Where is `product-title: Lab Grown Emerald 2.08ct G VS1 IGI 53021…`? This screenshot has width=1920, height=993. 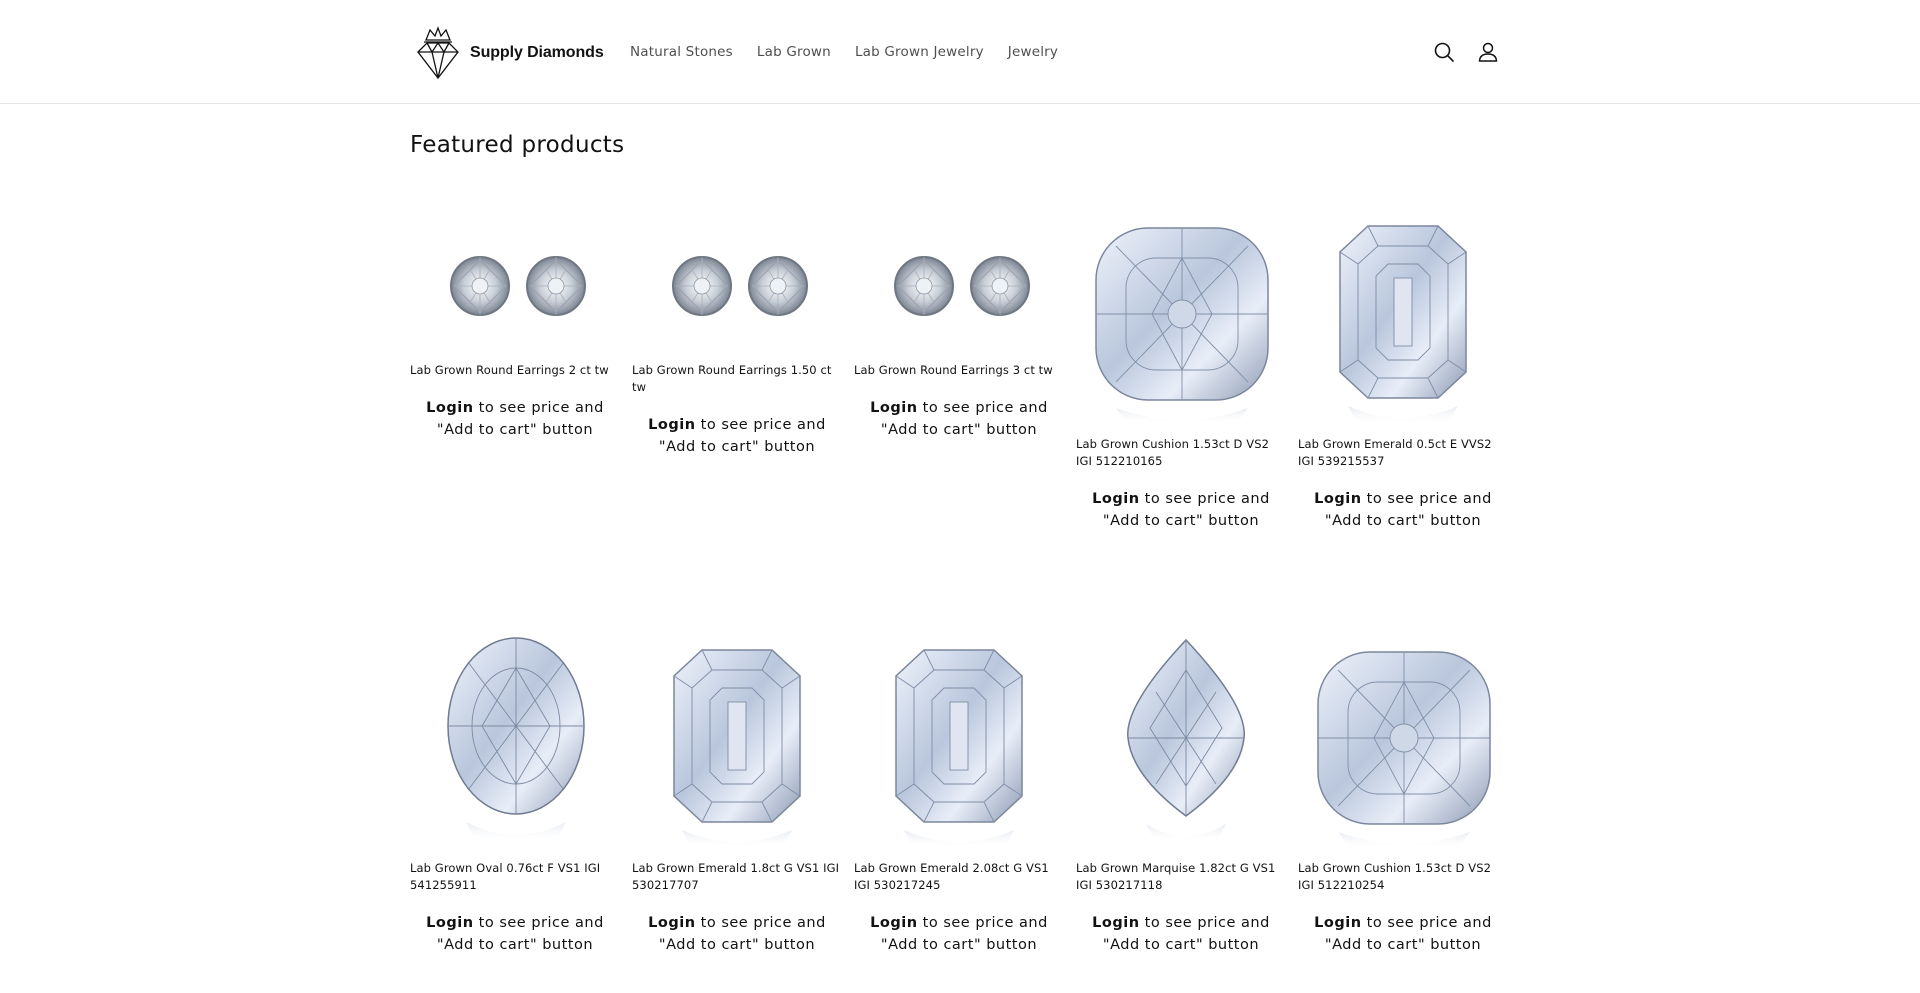 product-title: Lab Grown Emerald 2.08ct G VS1 IGI 53021… is located at coordinates (959, 877).